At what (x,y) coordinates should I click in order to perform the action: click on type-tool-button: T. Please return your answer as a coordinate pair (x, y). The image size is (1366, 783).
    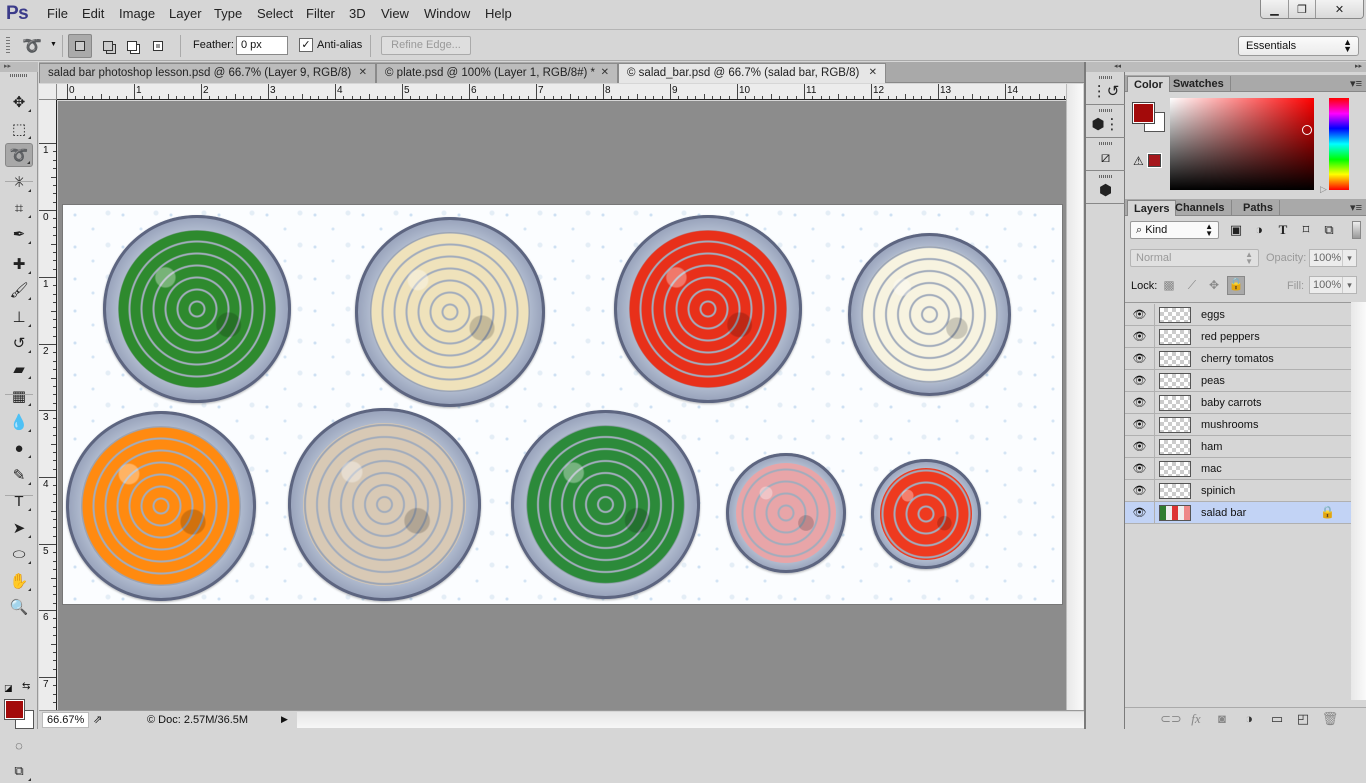
    Looking at the image, I should click on (19, 501).